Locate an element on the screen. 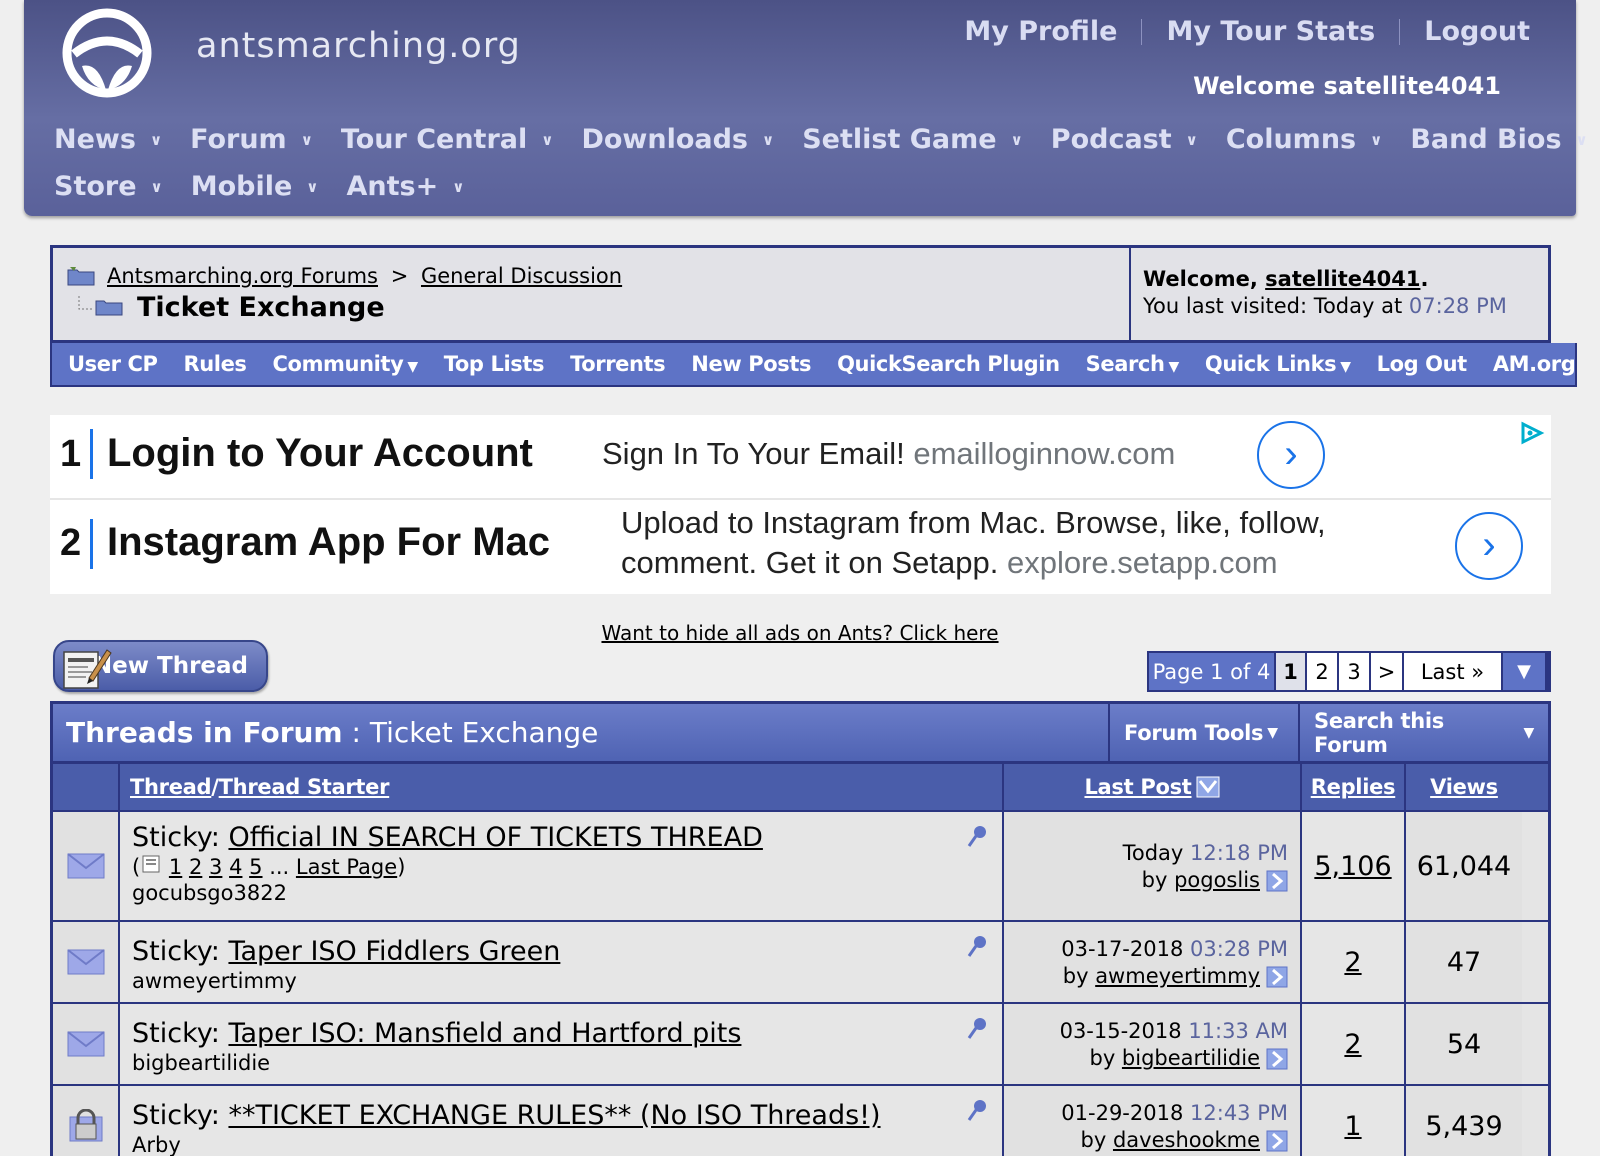  forum-tools-menu: Forum Tools ▼ is located at coordinates (1203, 732).